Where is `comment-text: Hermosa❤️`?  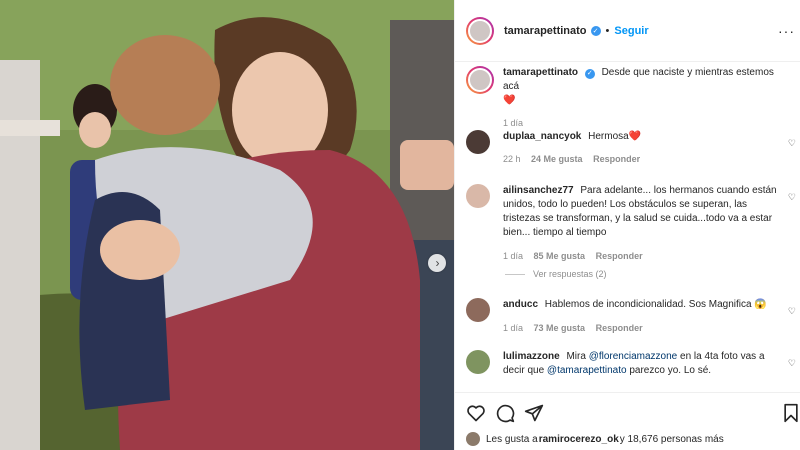 comment-text: Hermosa❤️ is located at coordinates (615, 136).